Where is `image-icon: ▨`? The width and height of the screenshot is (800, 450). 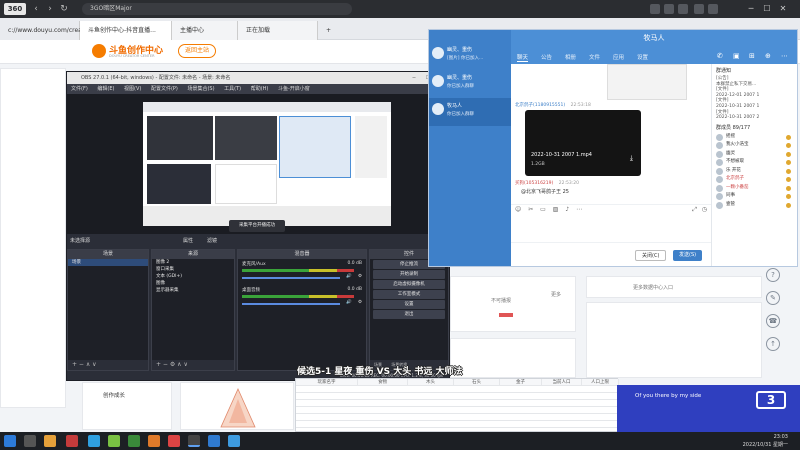 image-icon: ▨ is located at coordinates (556, 209).